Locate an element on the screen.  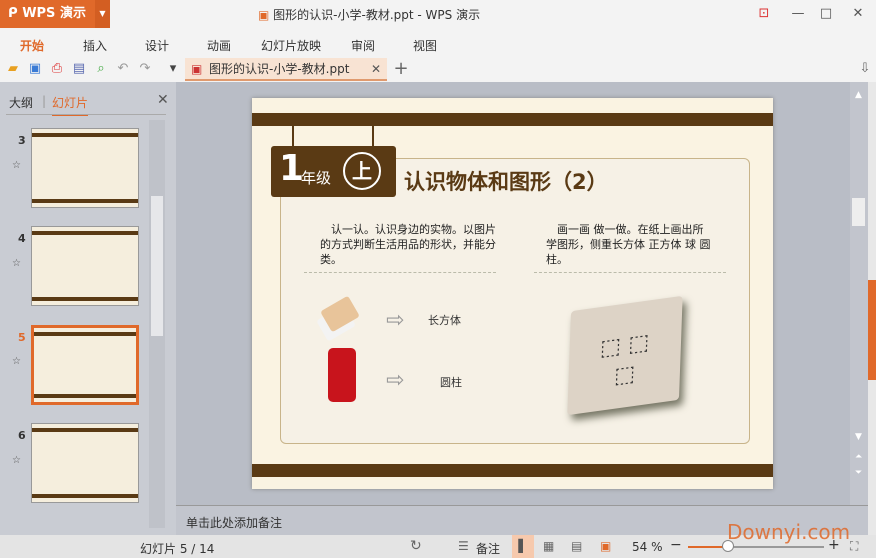
normal-view-icon: ▌ is located at coordinates (523, 546).